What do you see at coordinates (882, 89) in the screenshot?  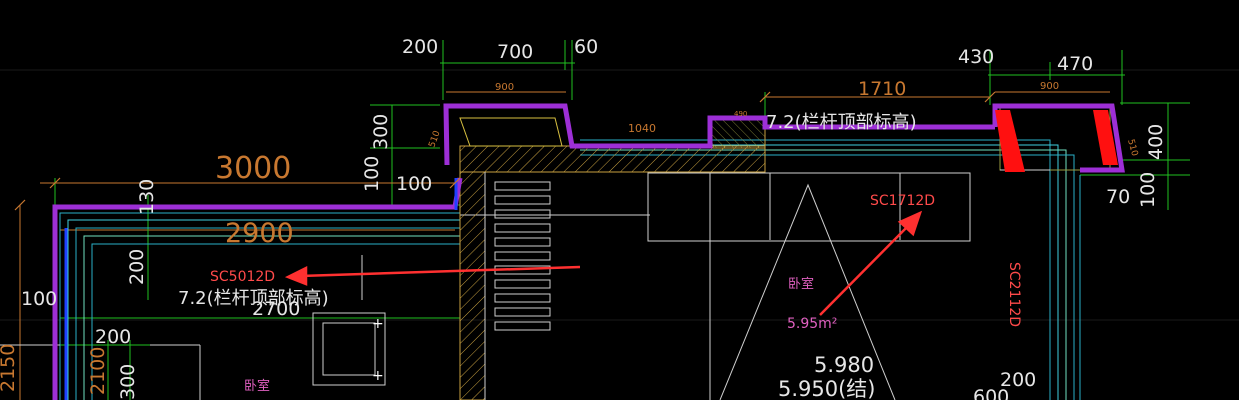 I see `dim-1710: 1710` at bounding box center [882, 89].